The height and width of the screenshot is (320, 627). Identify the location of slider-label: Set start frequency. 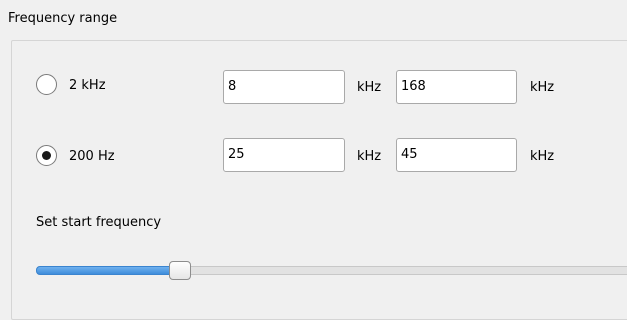
(99, 222).